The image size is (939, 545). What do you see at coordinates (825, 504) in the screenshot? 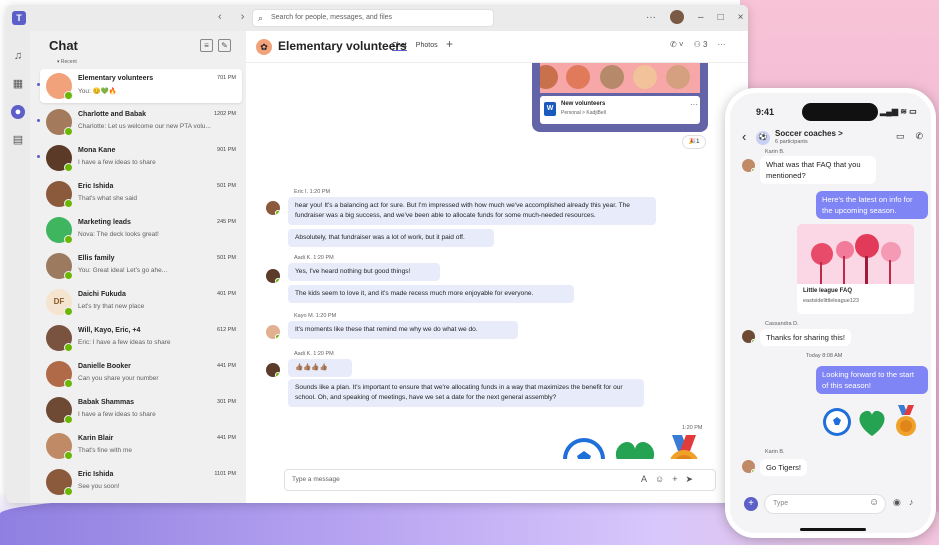
I see `phone-message-composer: Type ☺` at bounding box center [825, 504].